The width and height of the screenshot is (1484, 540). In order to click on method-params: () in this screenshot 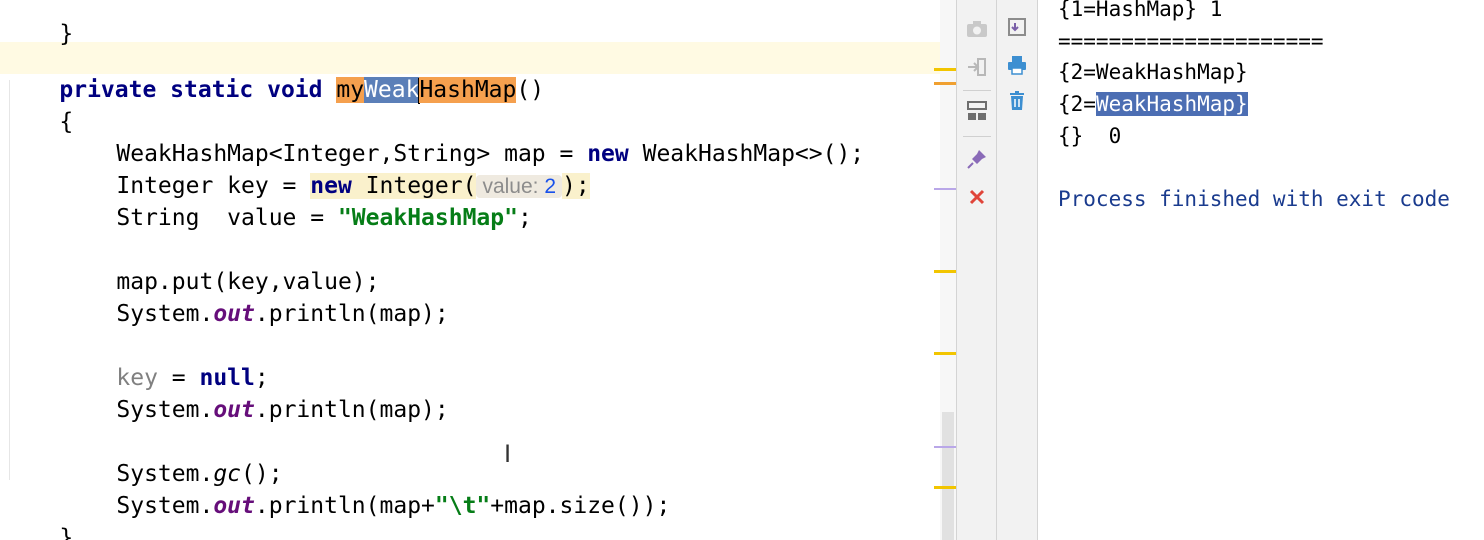, I will do `click(530, 90)`.